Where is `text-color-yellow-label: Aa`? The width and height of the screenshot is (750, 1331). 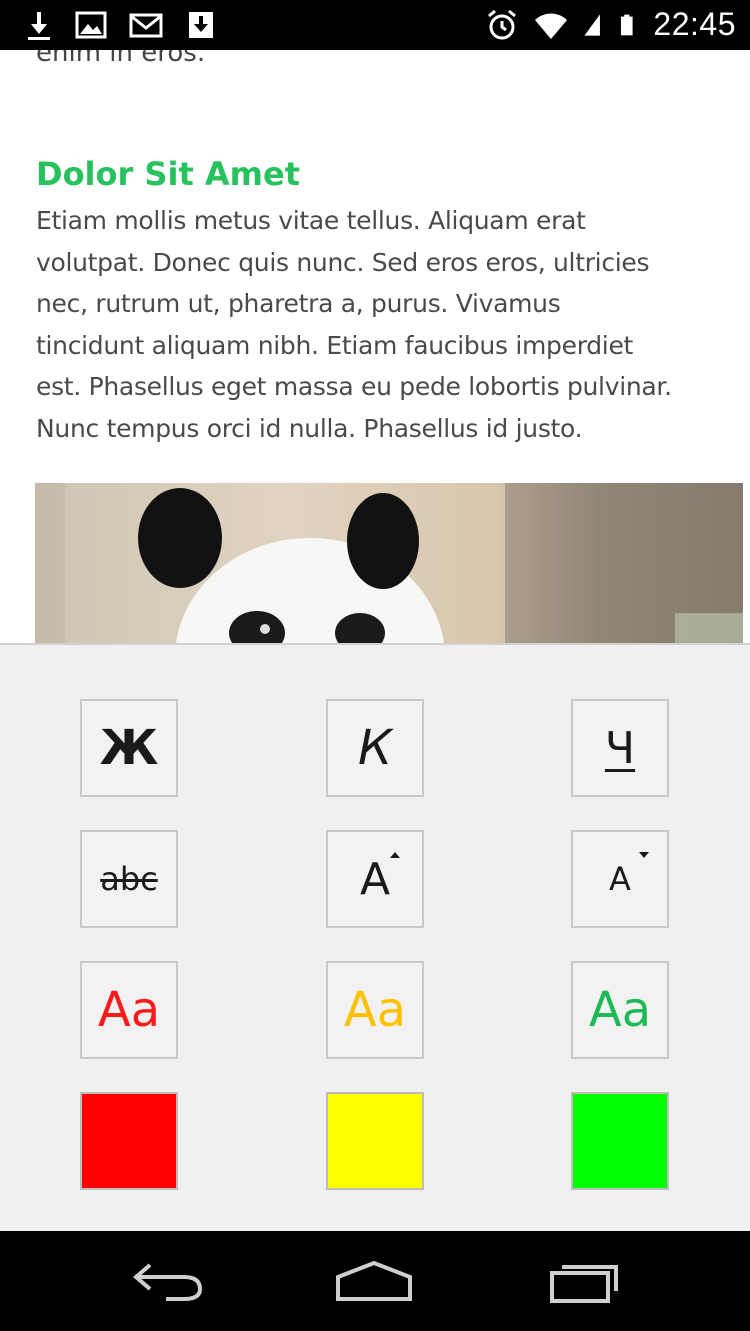
text-color-yellow-label: Aa is located at coordinates (375, 1010).